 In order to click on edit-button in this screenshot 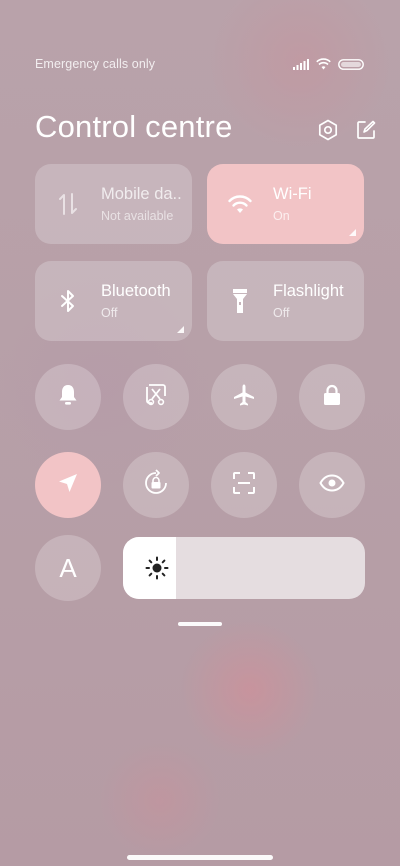, I will do `click(366, 132)`.